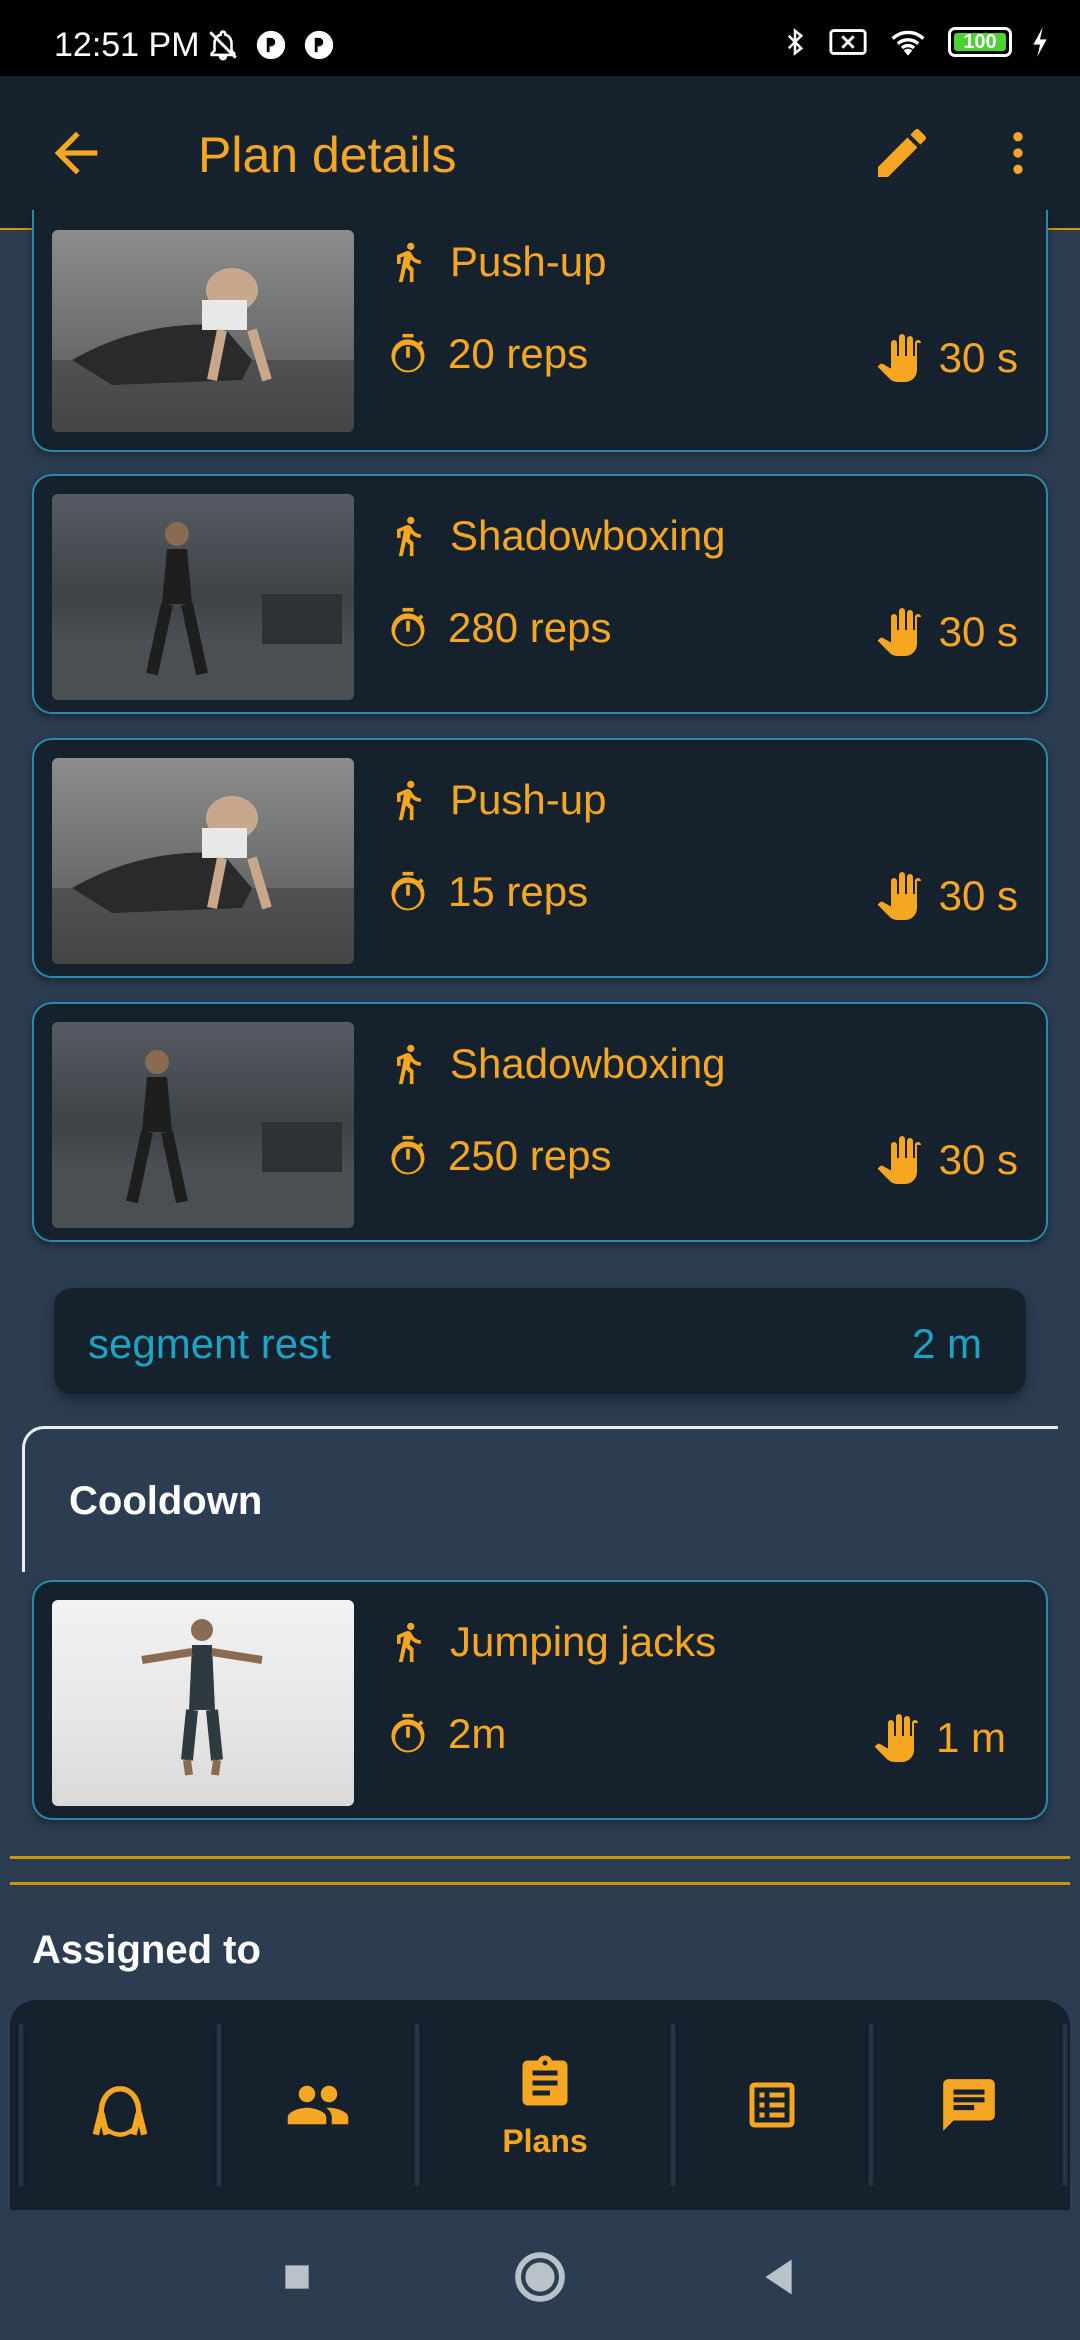 The height and width of the screenshot is (2340, 1080). Describe the element at coordinates (540, 1499) in the screenshot. I see `cooldown-section-header: Cooldown` at that location.